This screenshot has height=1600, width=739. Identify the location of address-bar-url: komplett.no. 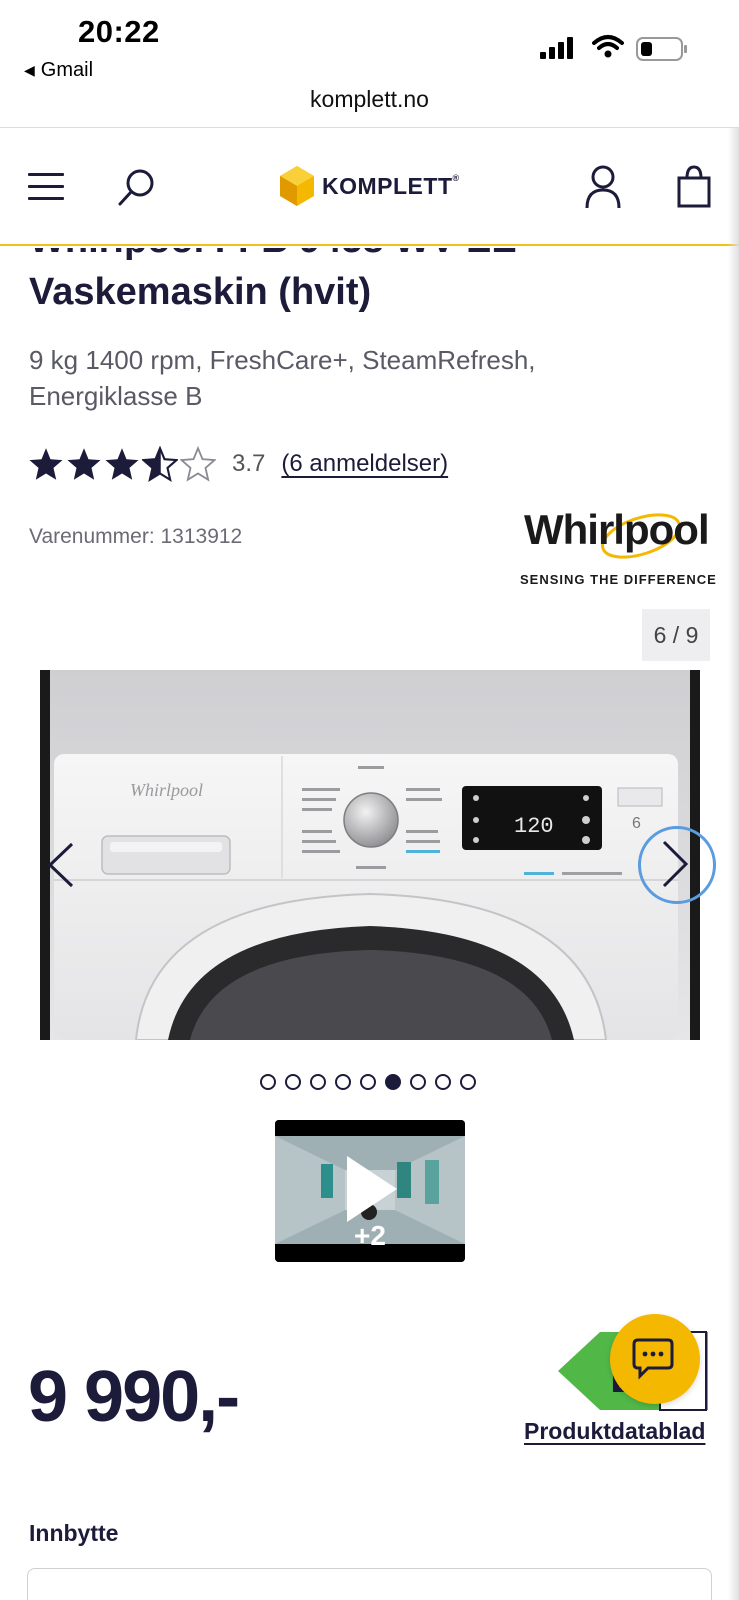
(369, 99).